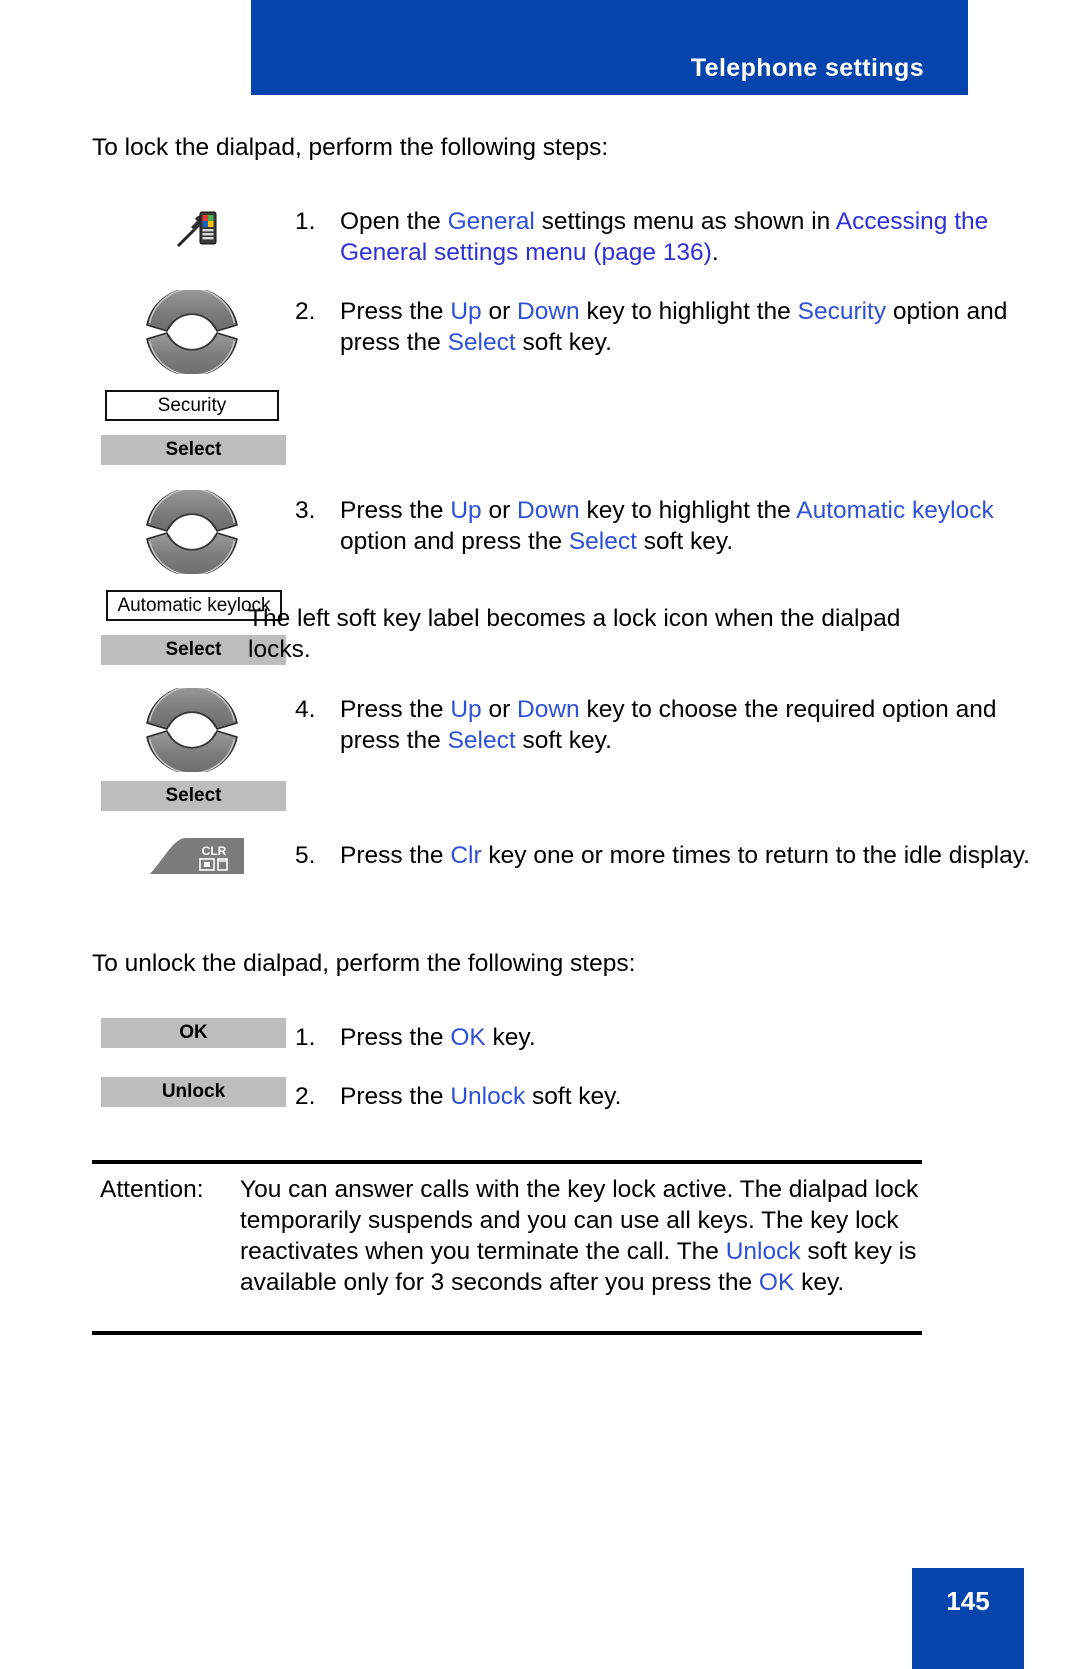 The height and width of the screenshot is (1669, 1080). Describe the element at coordinates (685, 1037) in the screenshot. I see `step-text: Press the OK key.` at that location.